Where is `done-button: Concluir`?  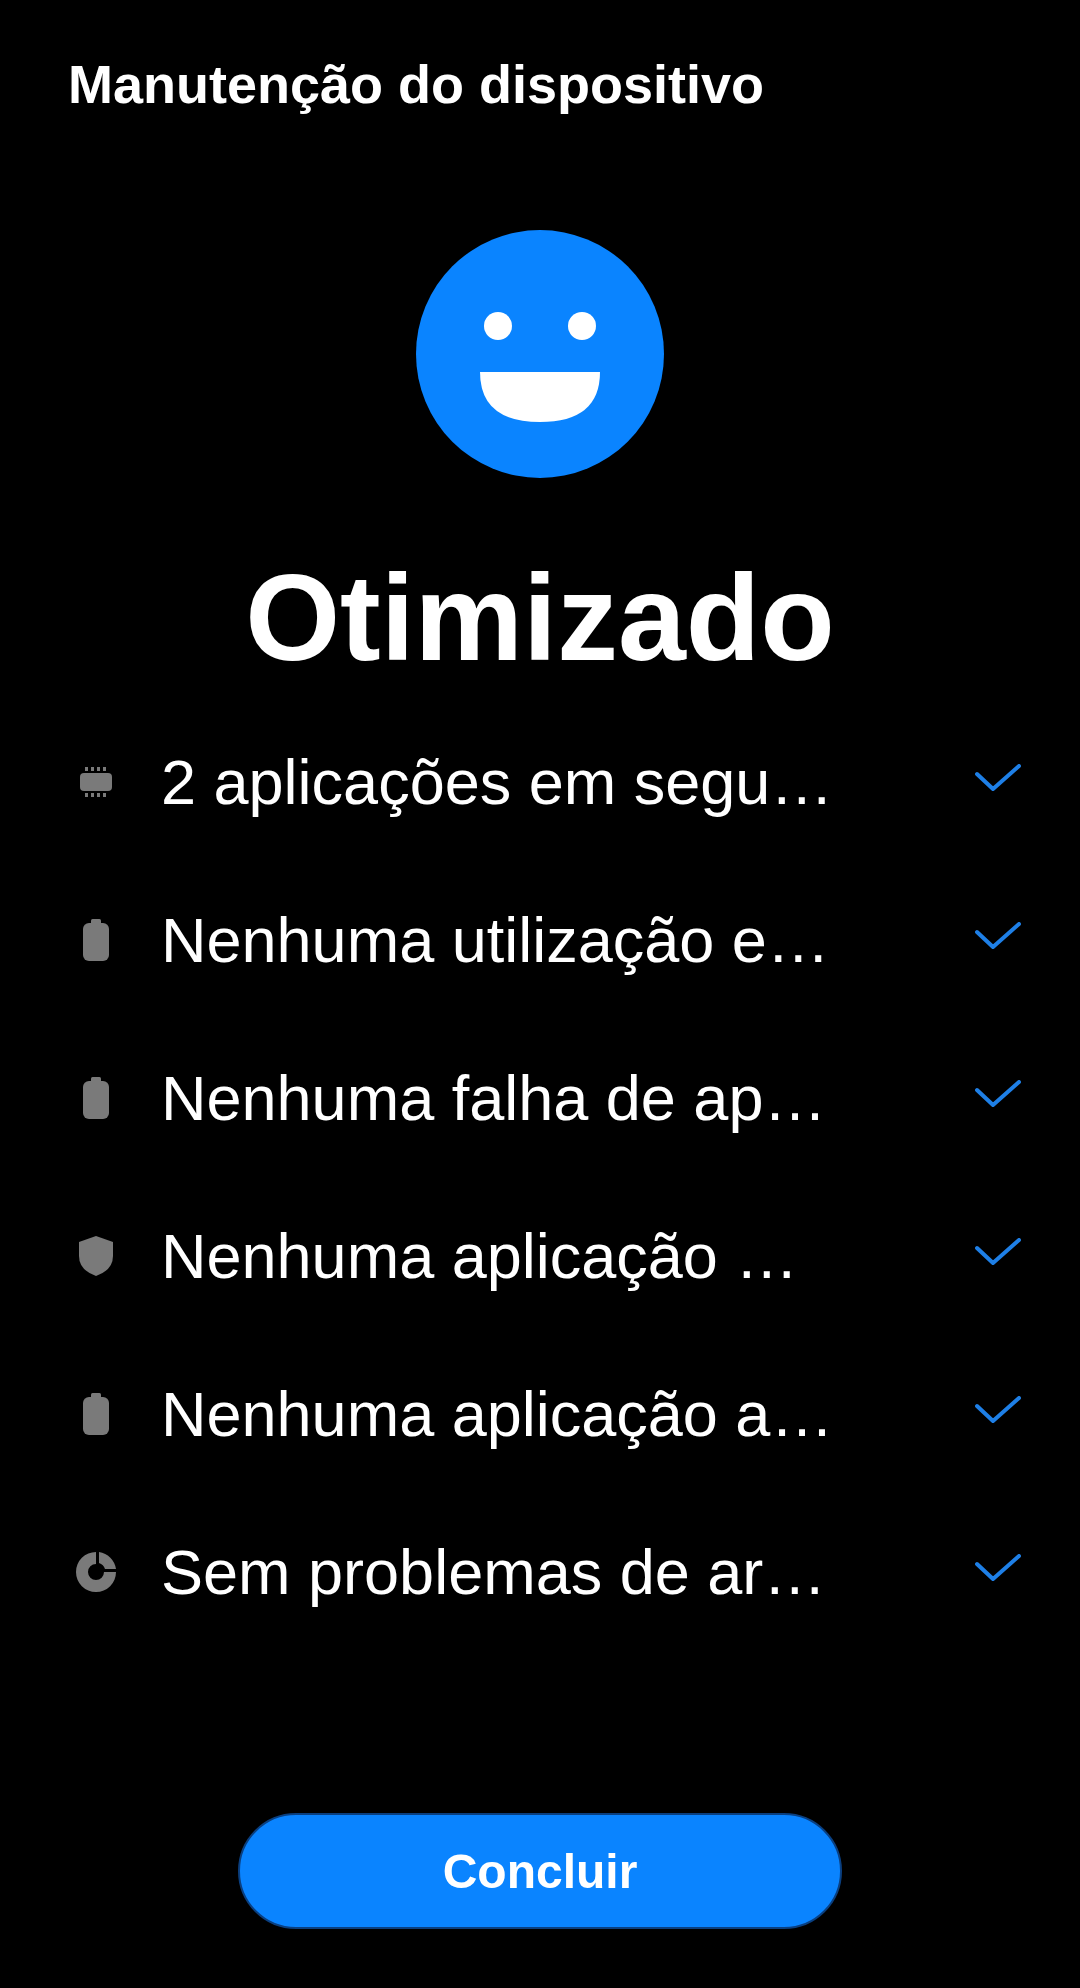 done-button: Concluir is located at coordinates (540, 1871).